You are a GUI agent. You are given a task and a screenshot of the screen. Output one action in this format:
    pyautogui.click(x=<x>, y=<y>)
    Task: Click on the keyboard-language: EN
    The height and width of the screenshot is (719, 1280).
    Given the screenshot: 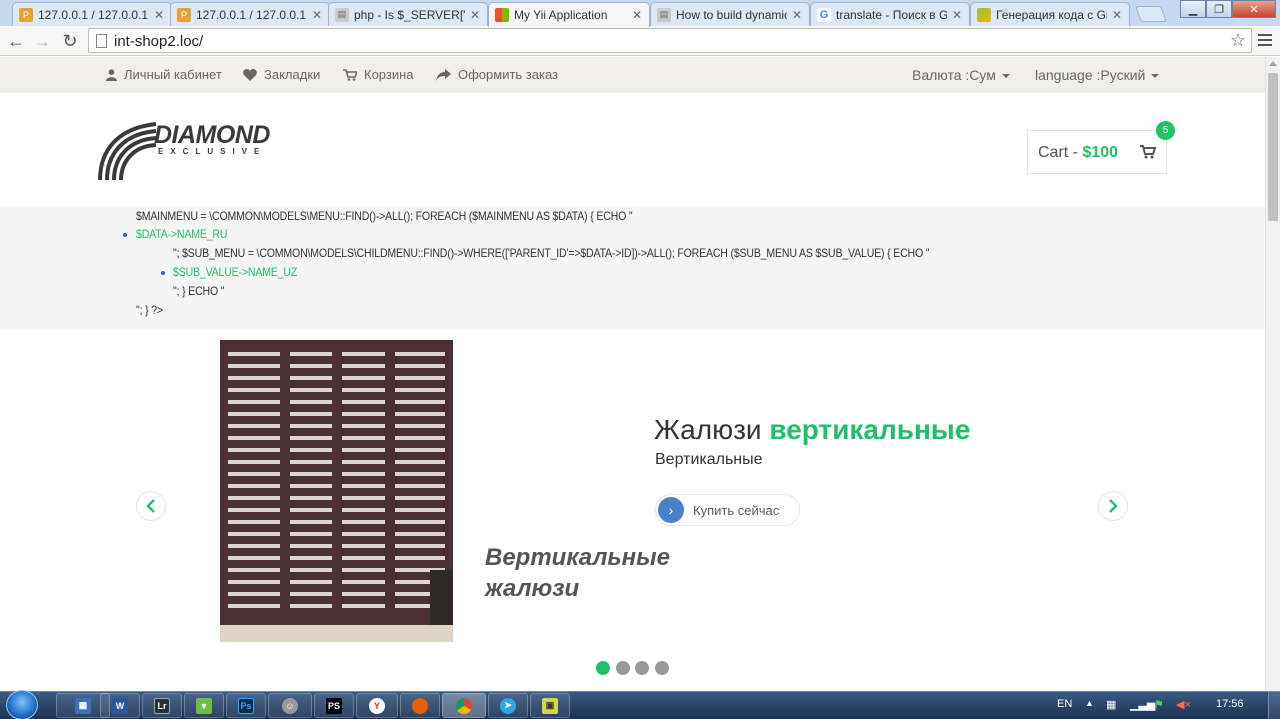 What is the action you would take?
    pyautogui.click(x=1064, y=704)
    